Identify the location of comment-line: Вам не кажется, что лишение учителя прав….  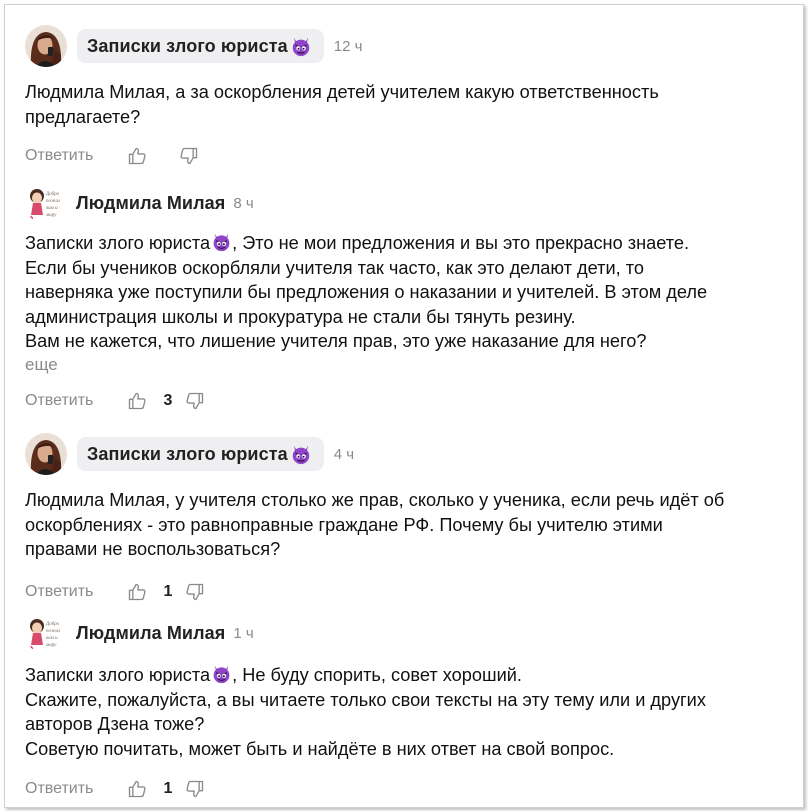
(336, 341).